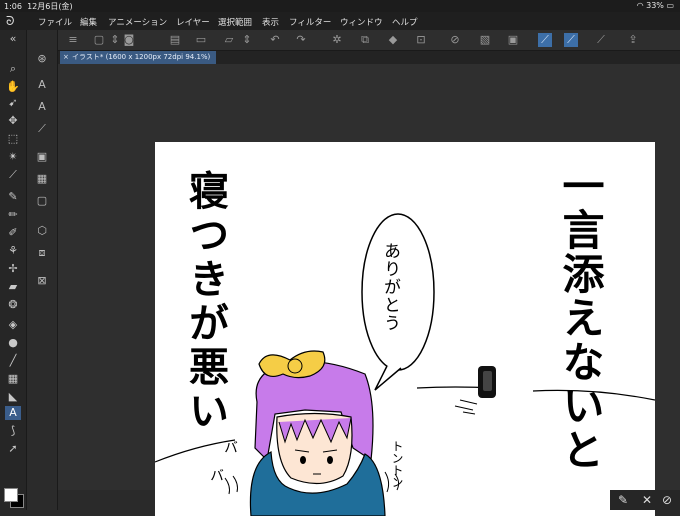 This screenshot has width=680, height=516. I want to click on undo-icon: ↶, so click(275, 40).